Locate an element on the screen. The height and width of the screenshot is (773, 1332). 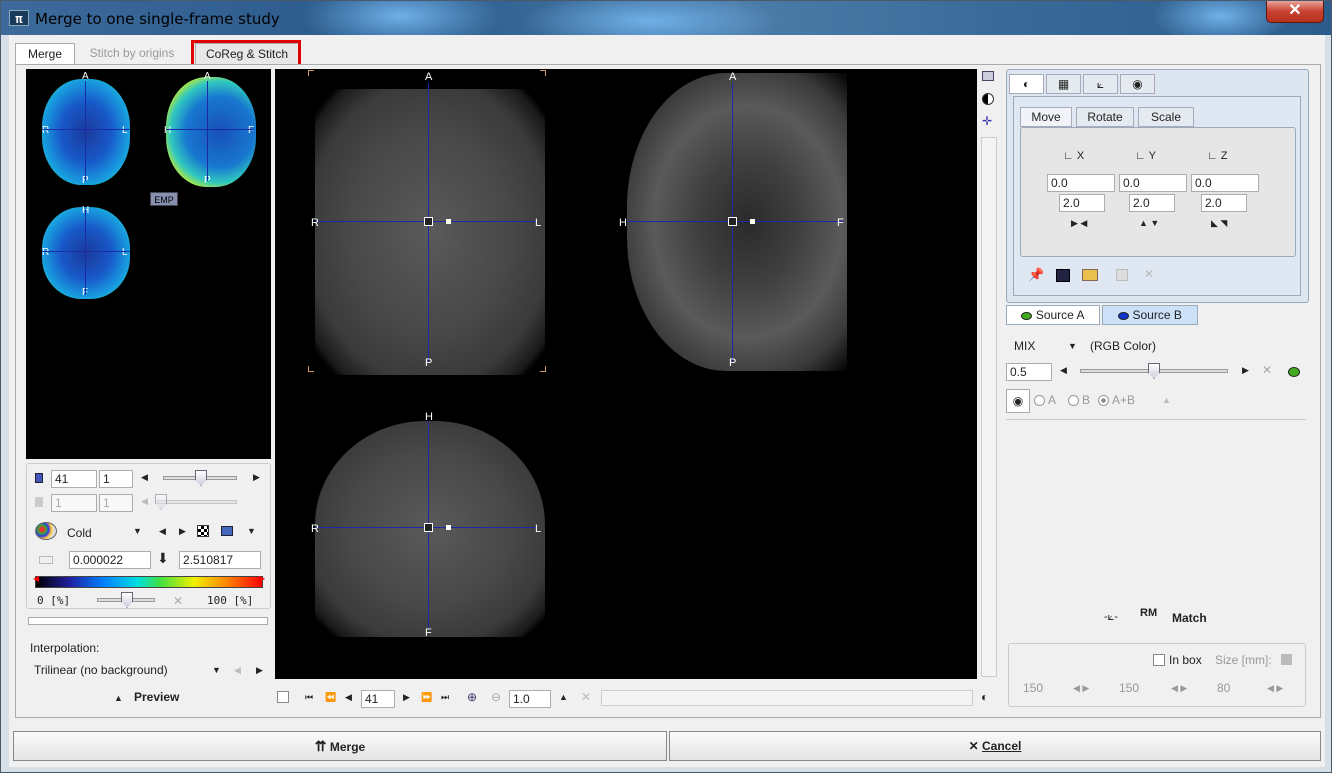
color-menu-icon: ▼ is located at coordinates (251, 531).